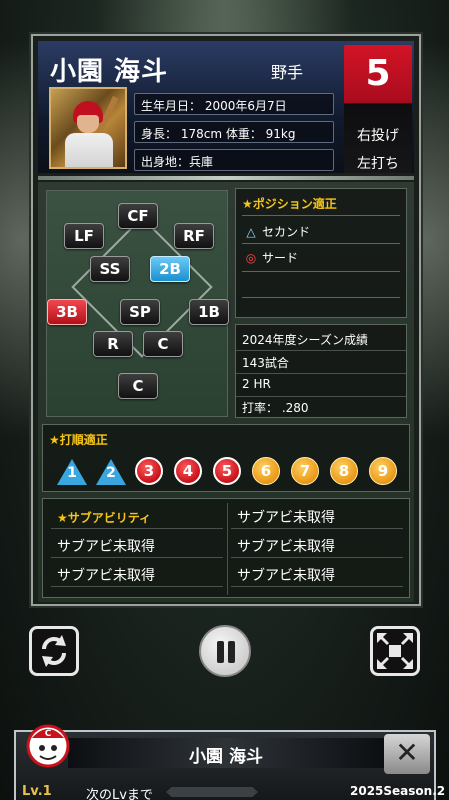 The width and height of the screenshot is (449, 800). I want to click on bats-label: 左打ち, so click(378, 164).